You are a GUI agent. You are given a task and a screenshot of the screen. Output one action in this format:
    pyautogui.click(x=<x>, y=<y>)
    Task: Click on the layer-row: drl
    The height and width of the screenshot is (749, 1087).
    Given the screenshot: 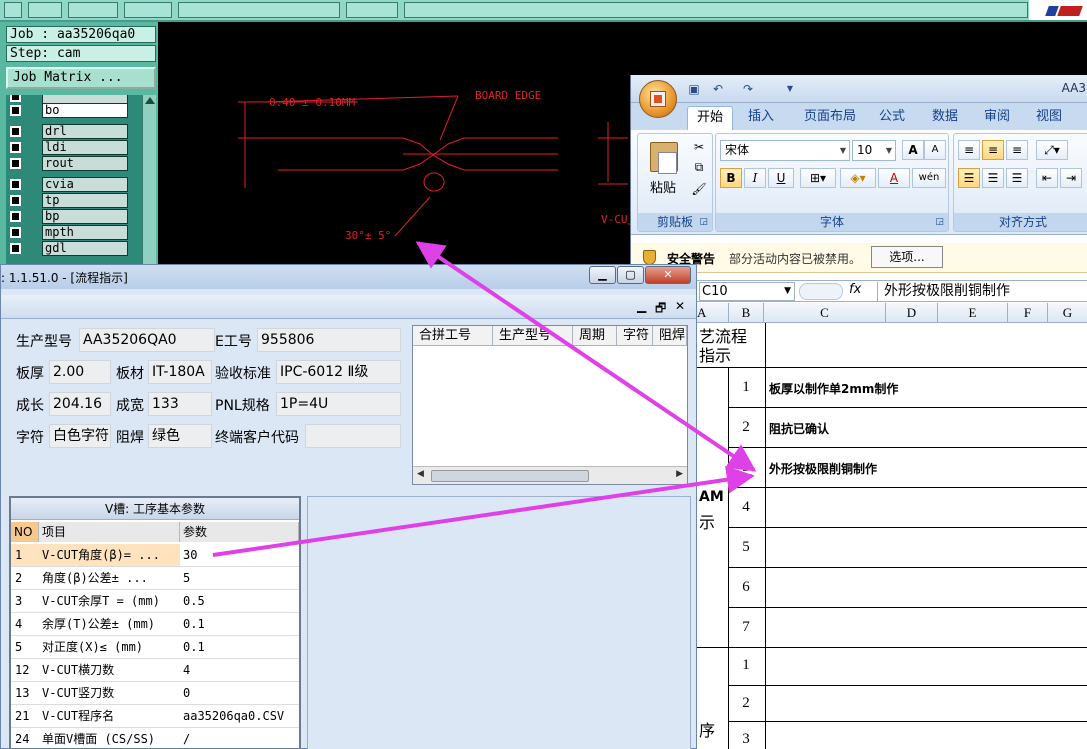 What is the action you would take?
    pyautogui.click(x=74, y=131)
    